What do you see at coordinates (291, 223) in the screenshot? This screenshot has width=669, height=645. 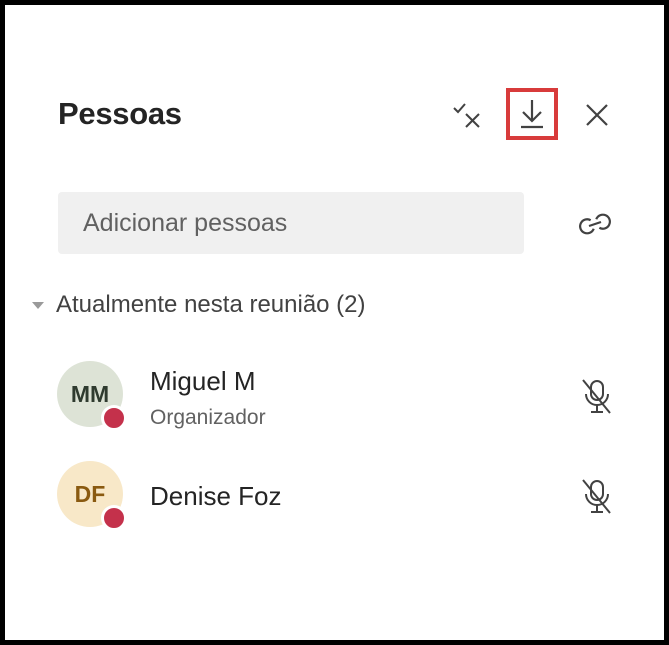 I see `add-people-input: Adicionar pessoas` at bounding box center [291, 223].